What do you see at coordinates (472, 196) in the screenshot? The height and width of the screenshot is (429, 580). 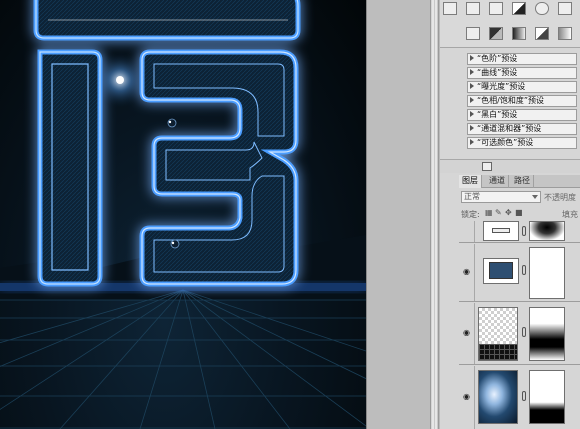 I see `blend-mode-value: 正常` at bounding box center [472, 196].